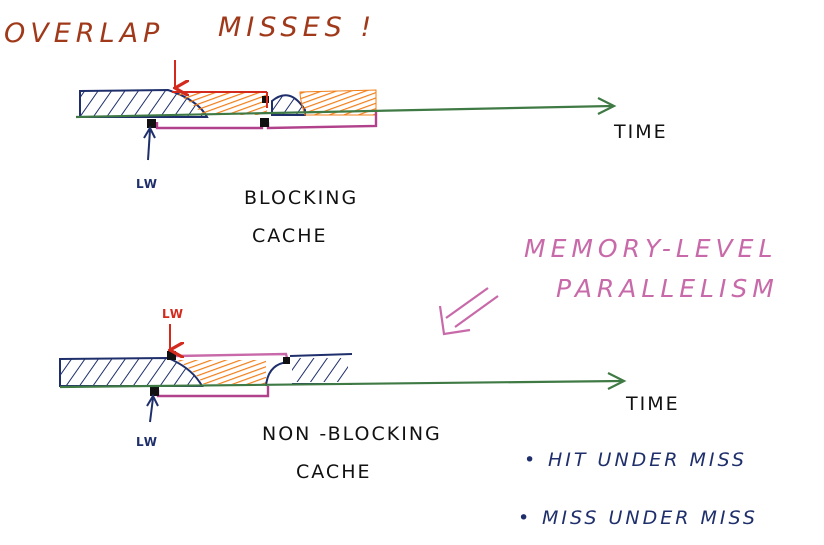 The height and width of the screenshot is (545, 824). Describe the element at coordinates (640, 132) in the screenshot. I see `blocking-time-label: TIME` at that location.